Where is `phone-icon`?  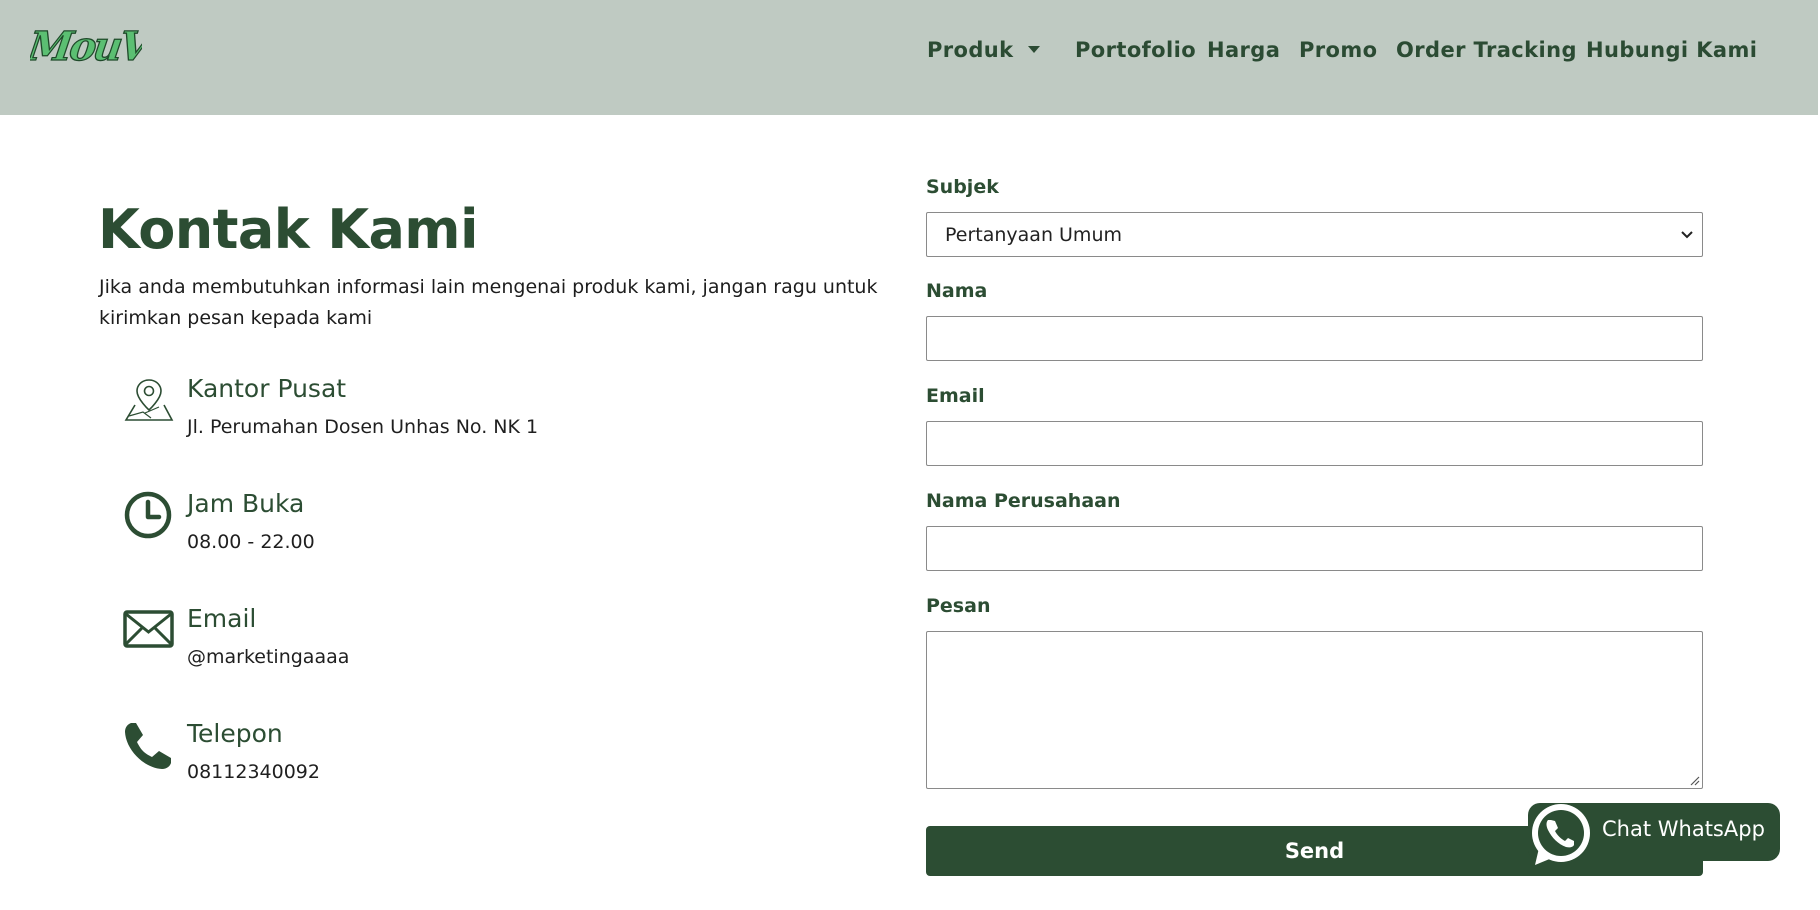 phone-icon is located at coordinates (148, 746).